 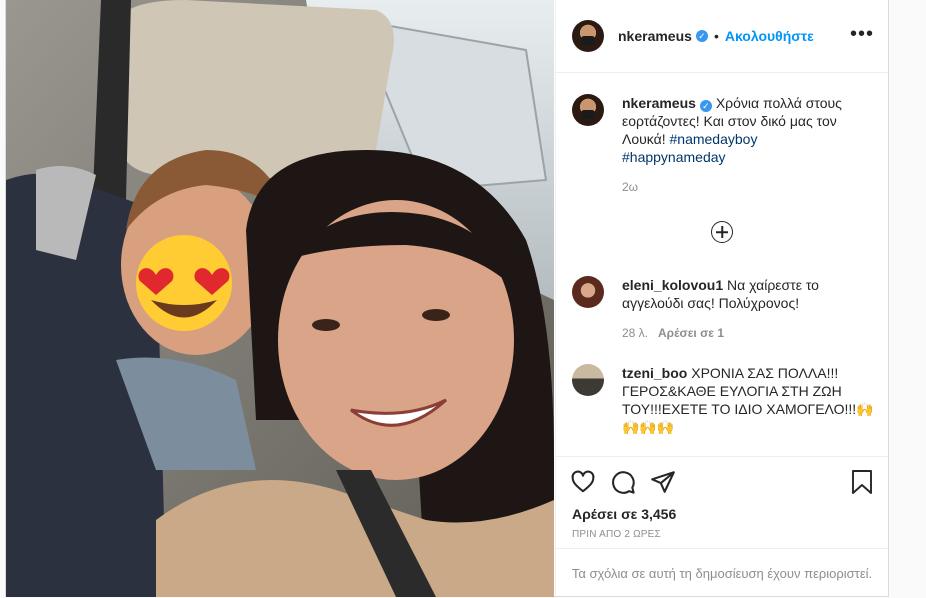 I want to click on heart-eyes-emoji-icon, so click(x=184, y=283).